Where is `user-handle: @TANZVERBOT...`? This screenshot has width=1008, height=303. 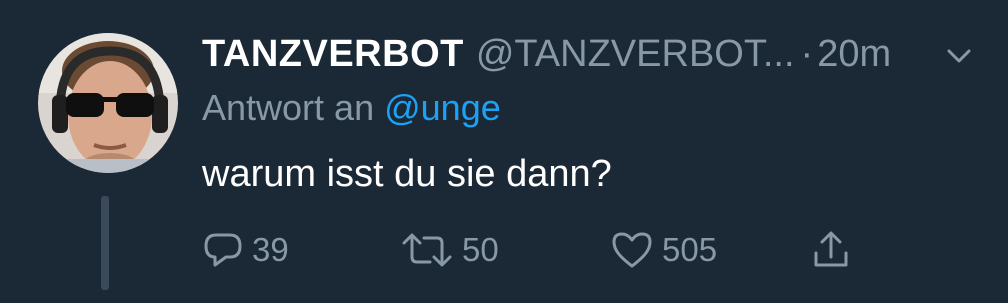
user-handle: @TANZVERBOT... is located at coordinates (635, 54).